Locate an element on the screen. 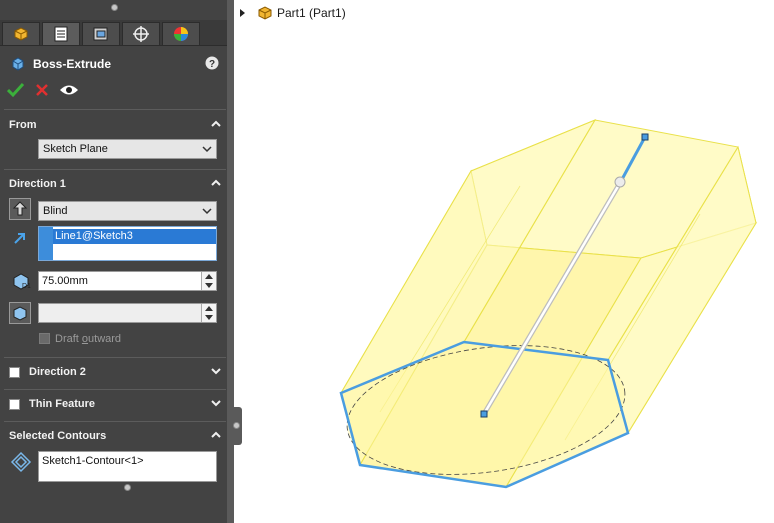 This screenshot has width=774, height=523. depth-spinner is located at coordinates (208, 281).